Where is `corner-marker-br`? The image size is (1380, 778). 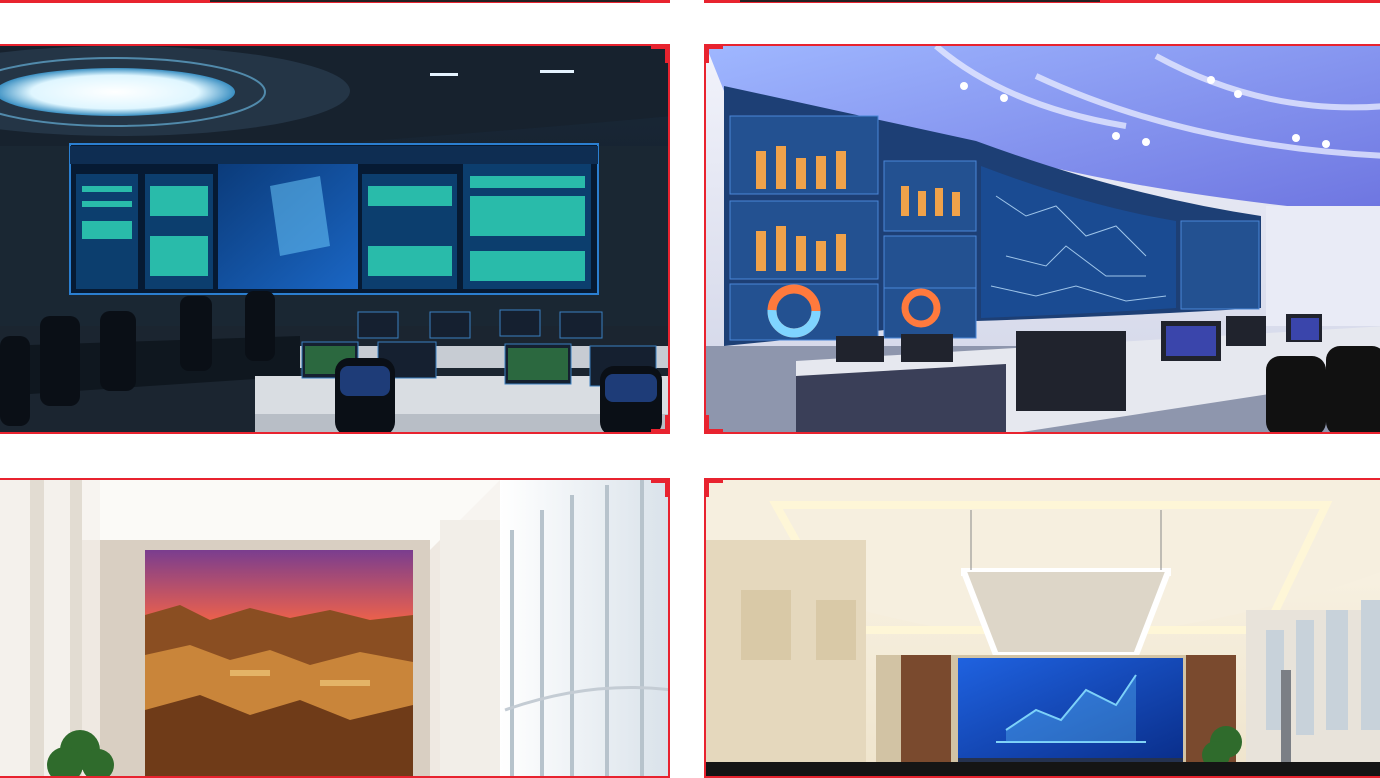 corner-marker-br is located at coordinates (659, 423).